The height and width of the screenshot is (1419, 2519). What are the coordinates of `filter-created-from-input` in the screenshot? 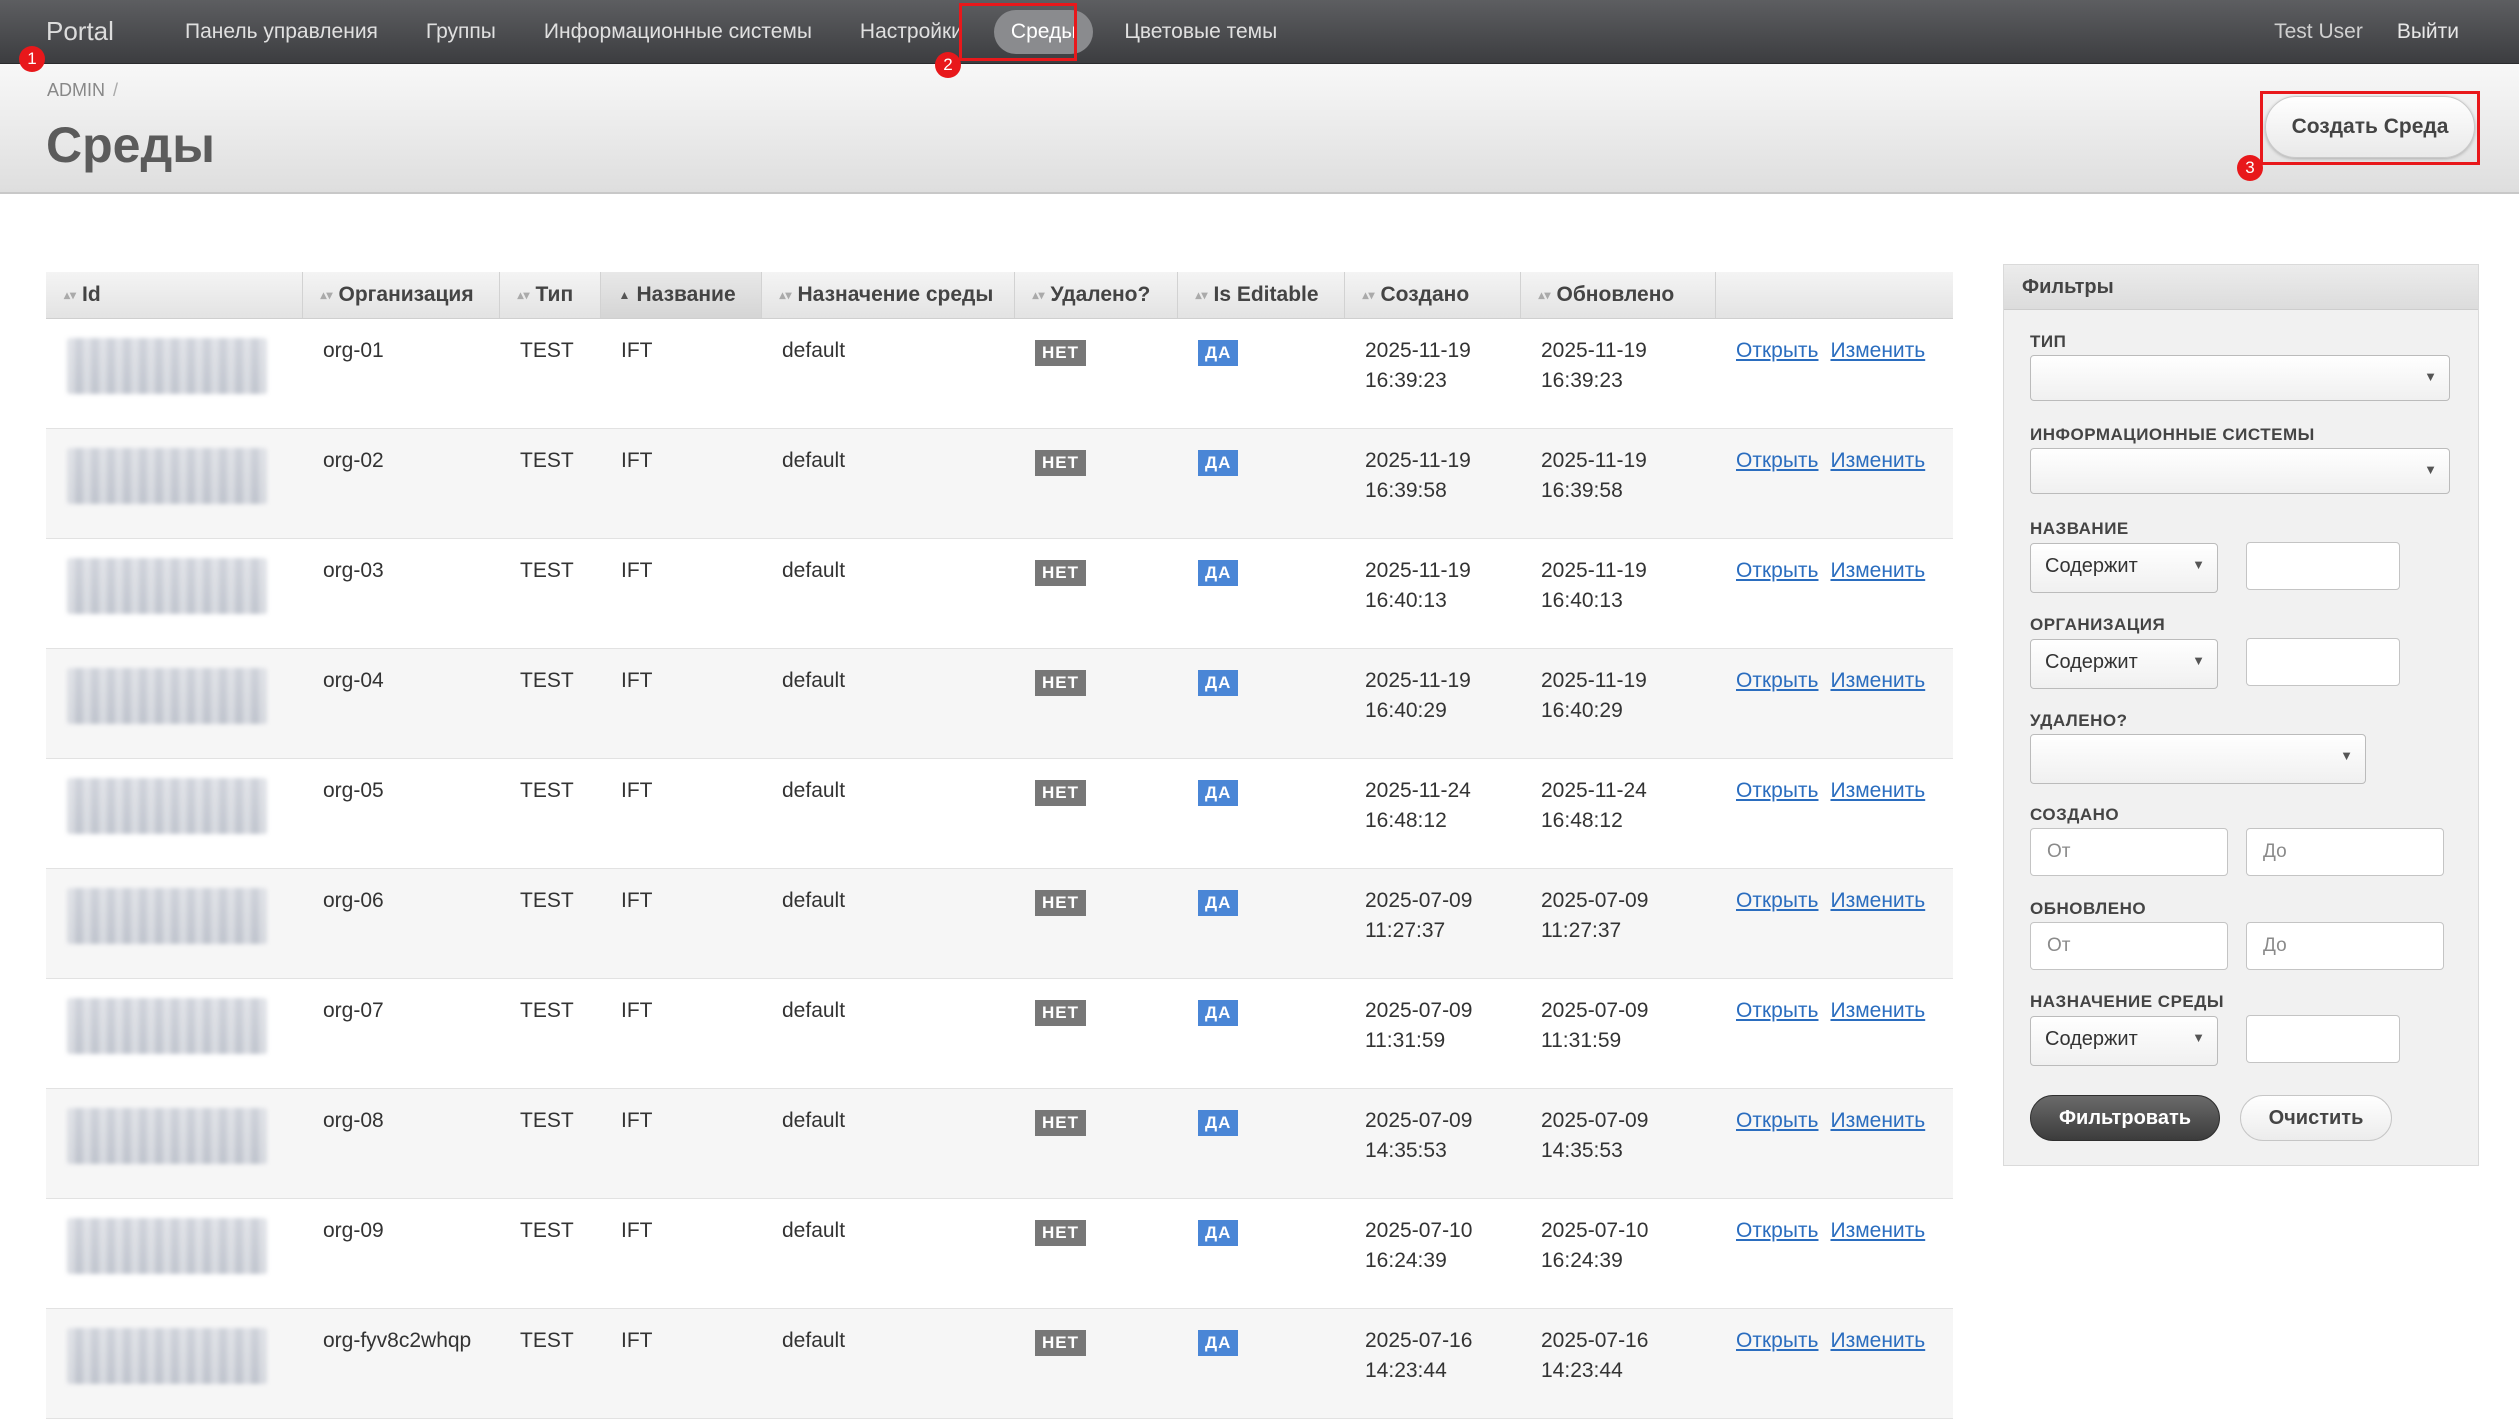 It's located at (2129, 852).